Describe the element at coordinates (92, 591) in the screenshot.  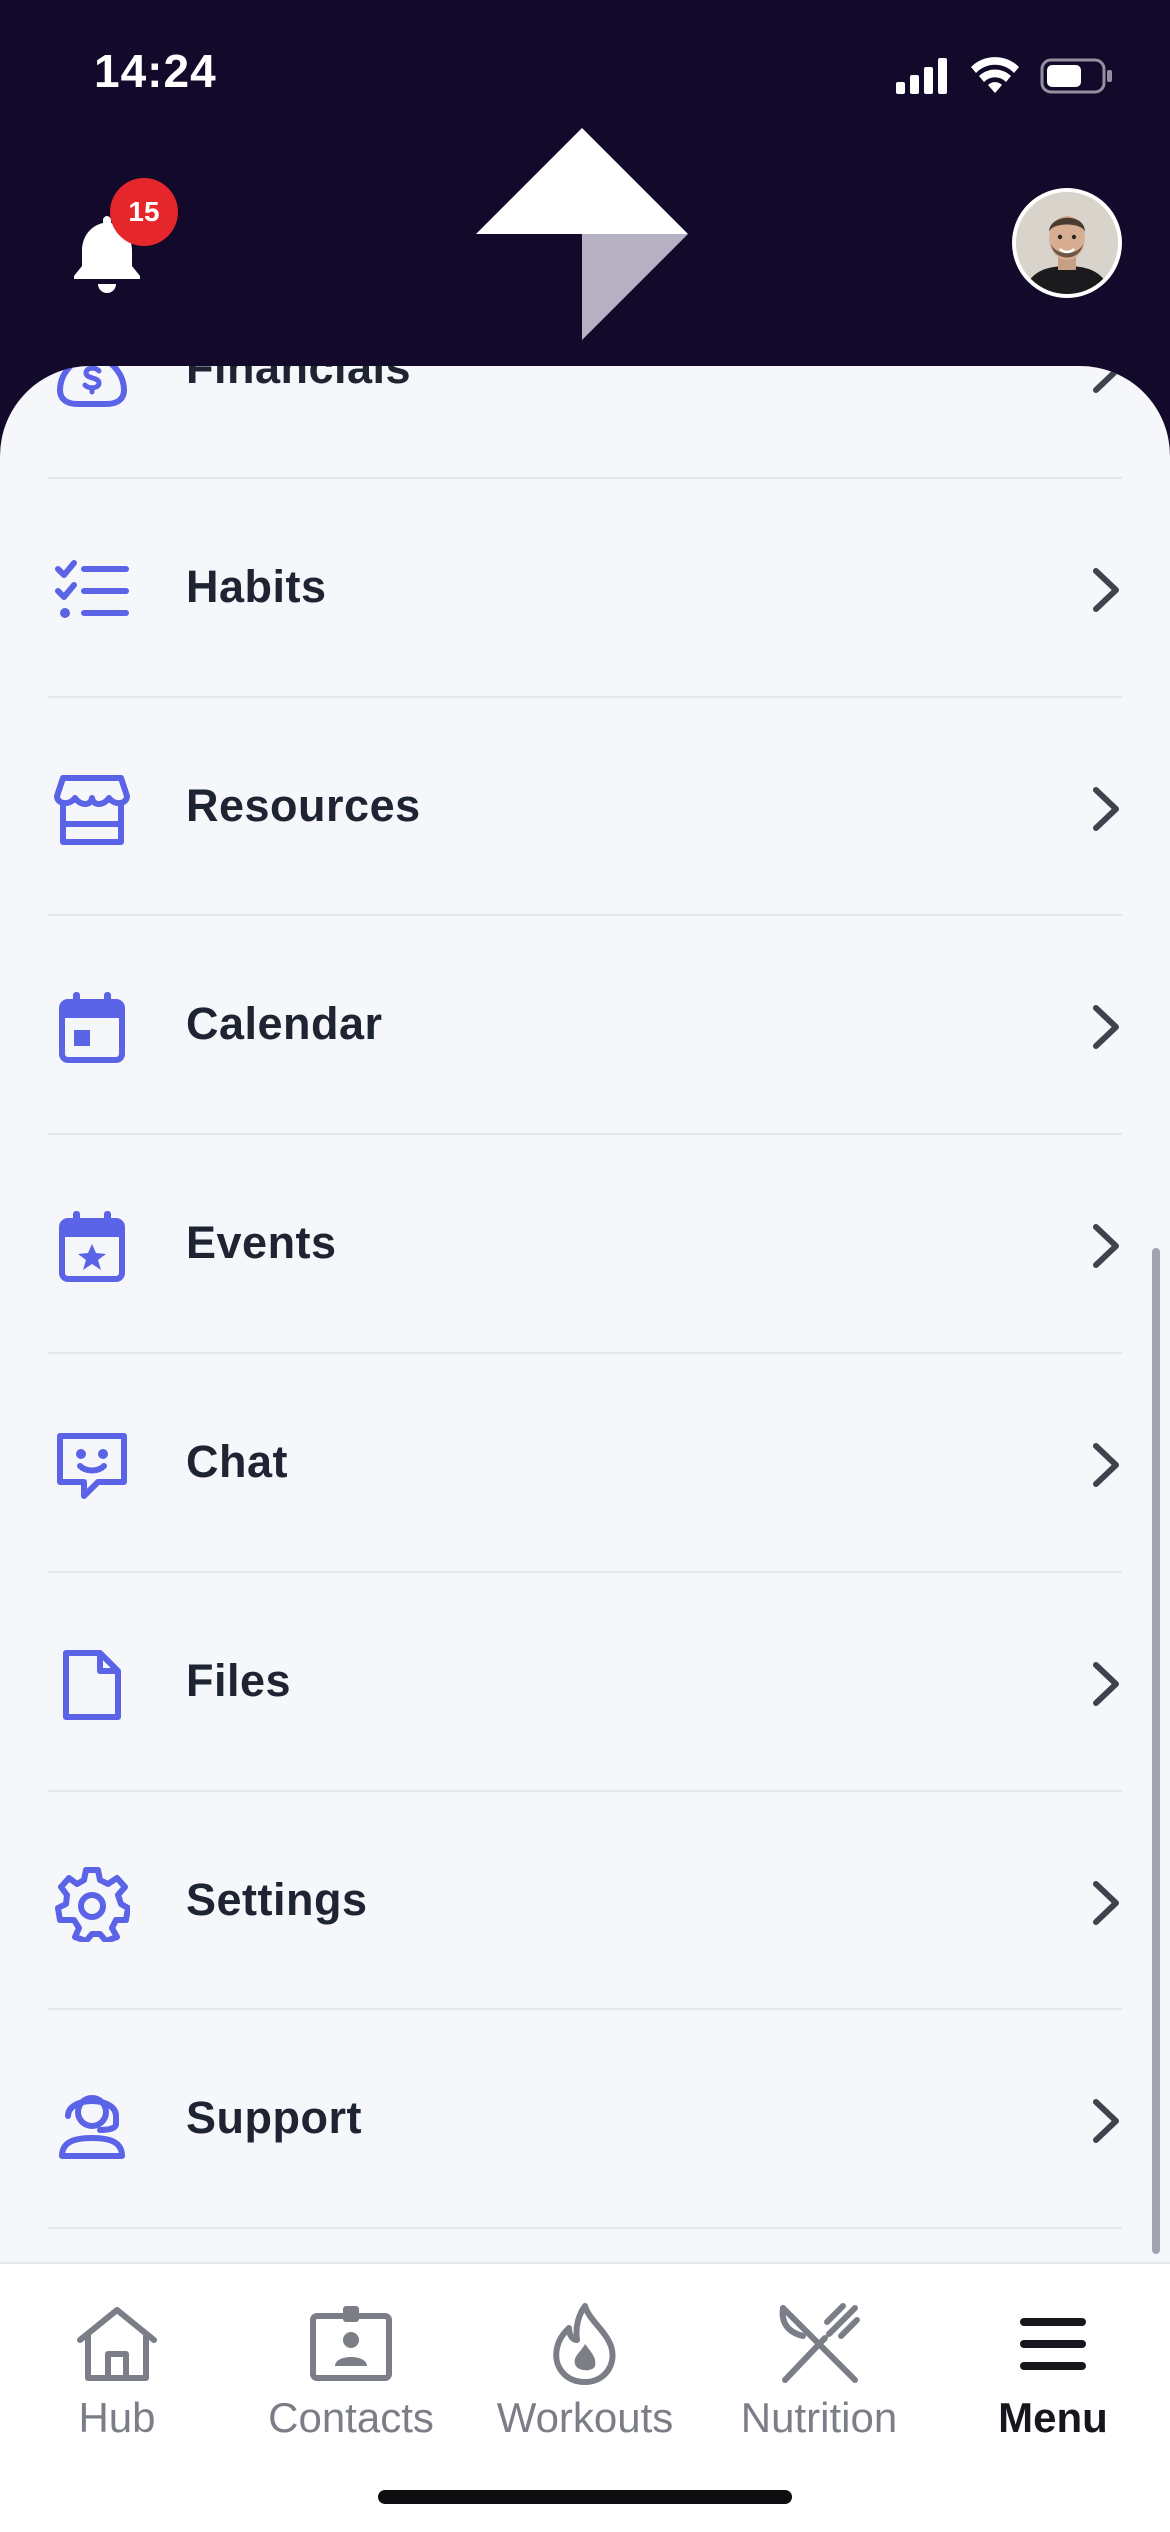
I see `checklist-icon` at that location.